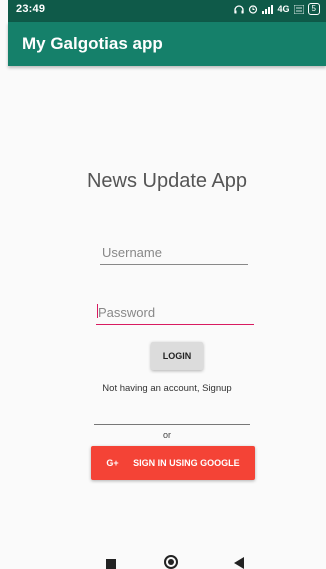 The image size is (326, 569). What do you see at coordinates (313, 9) in the screenshot?
I see `battery-icon: 5` at bounding box center [313, 9].